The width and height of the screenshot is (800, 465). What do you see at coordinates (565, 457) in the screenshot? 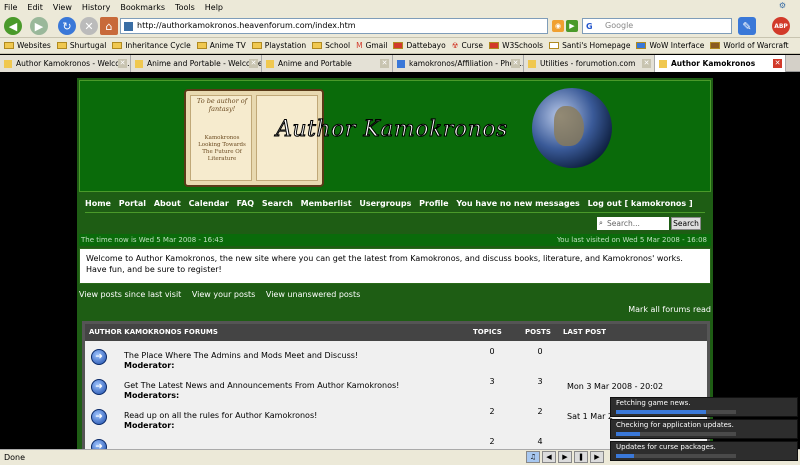
I see `play-icon: ▶` at bounding box center [565, 457].